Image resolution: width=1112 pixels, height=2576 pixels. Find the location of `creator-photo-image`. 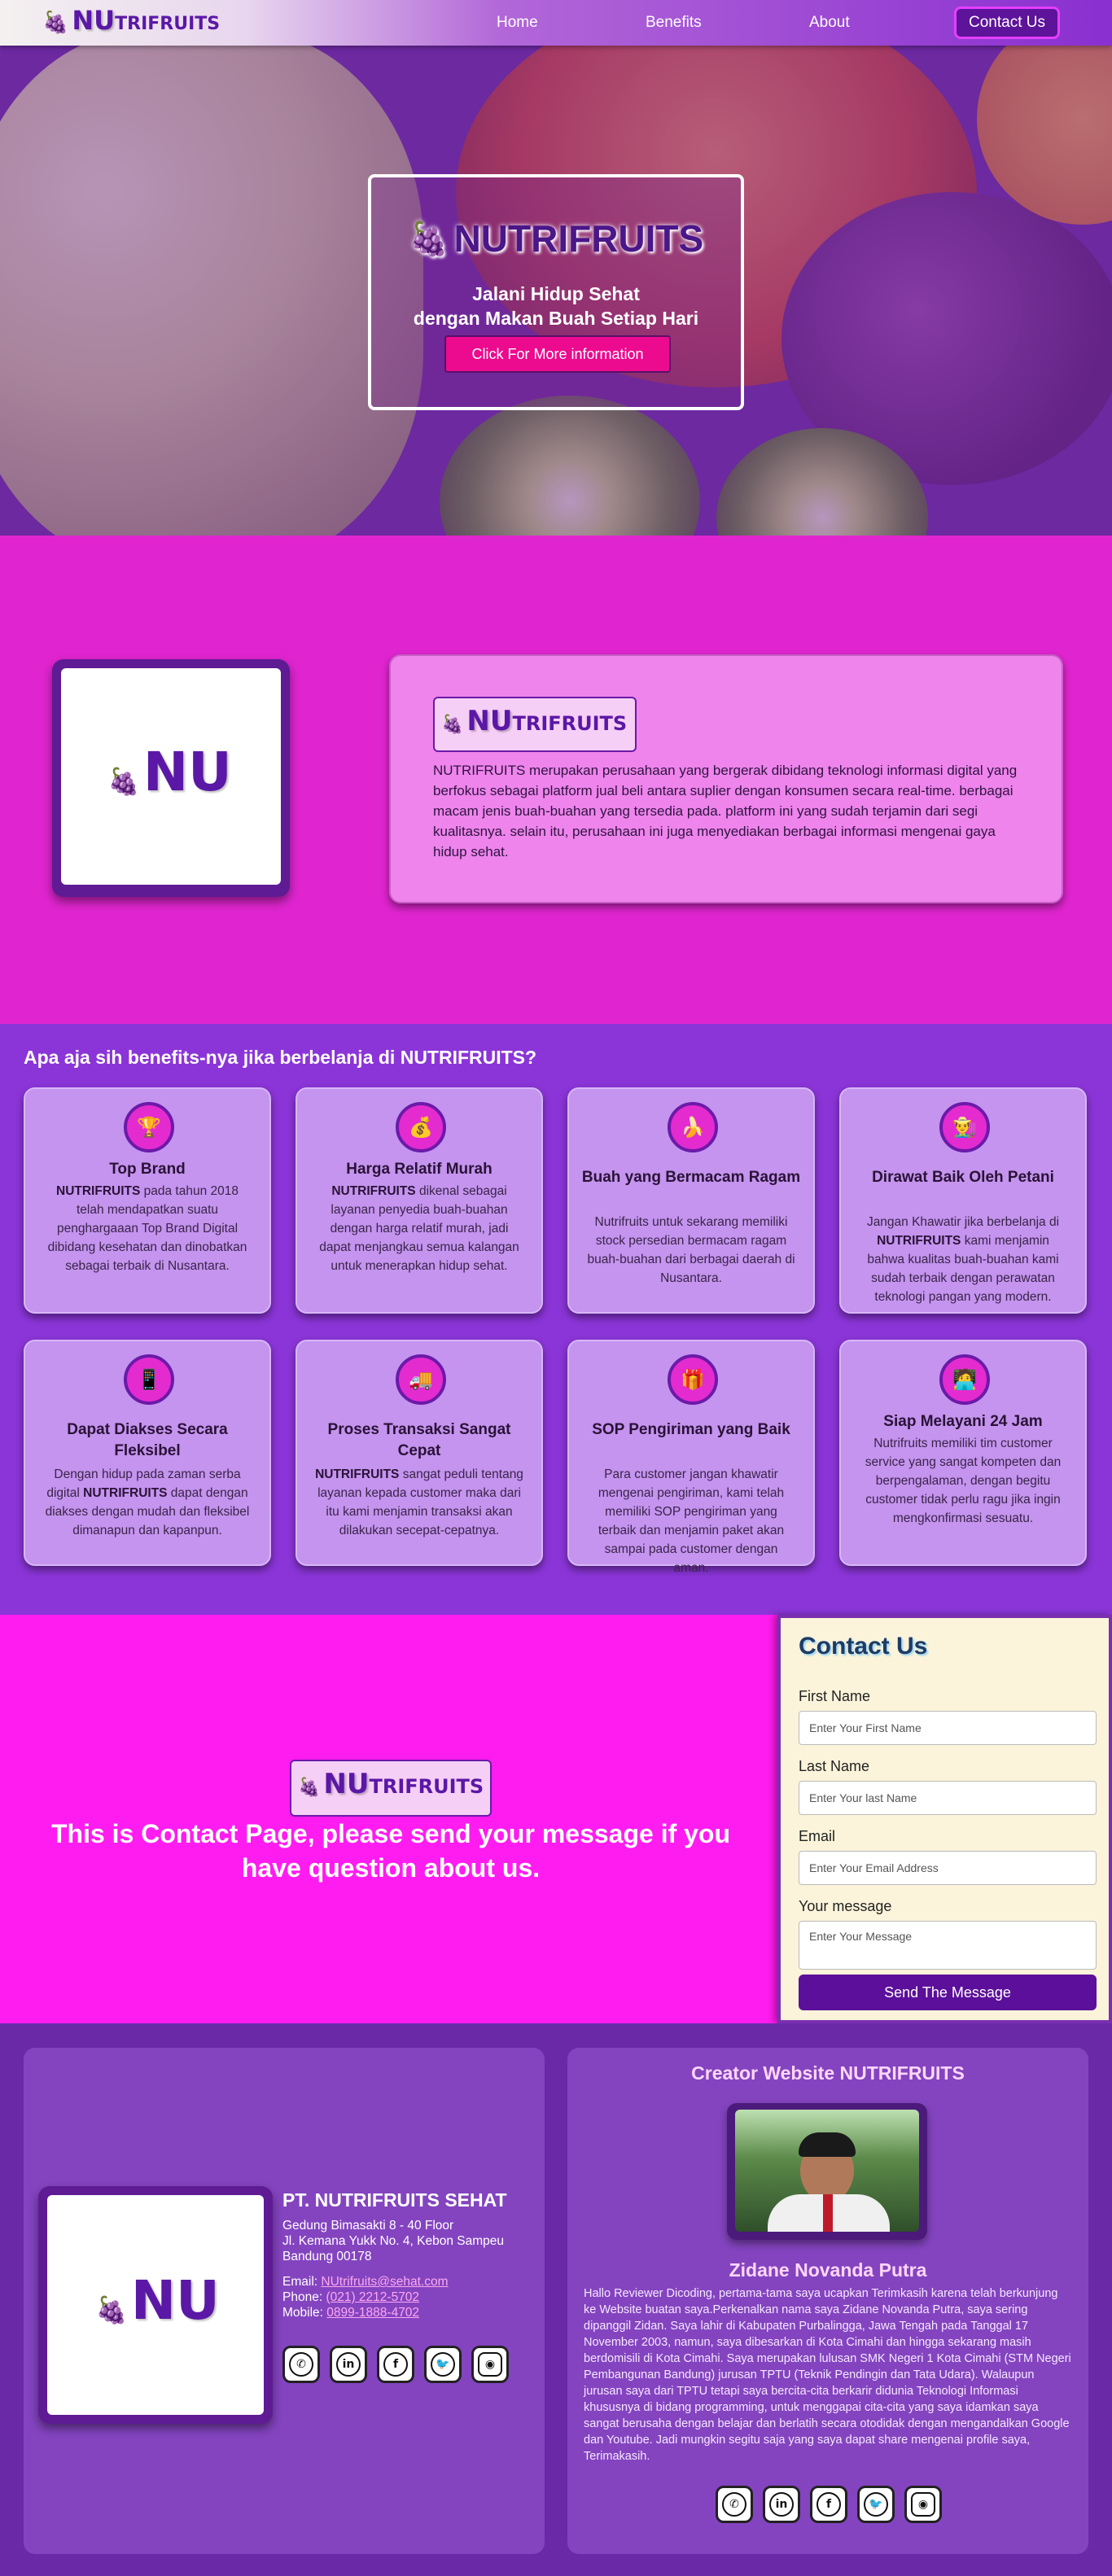

creator-photo-image is located at coordinates (827, 2171).